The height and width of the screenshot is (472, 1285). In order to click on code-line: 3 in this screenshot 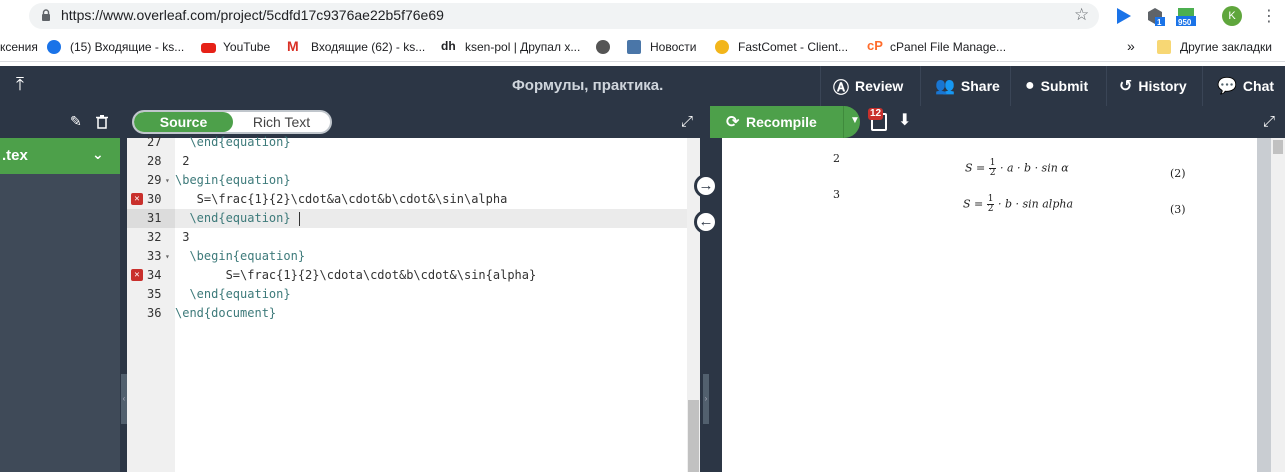, I will do `click(431, 237)`.